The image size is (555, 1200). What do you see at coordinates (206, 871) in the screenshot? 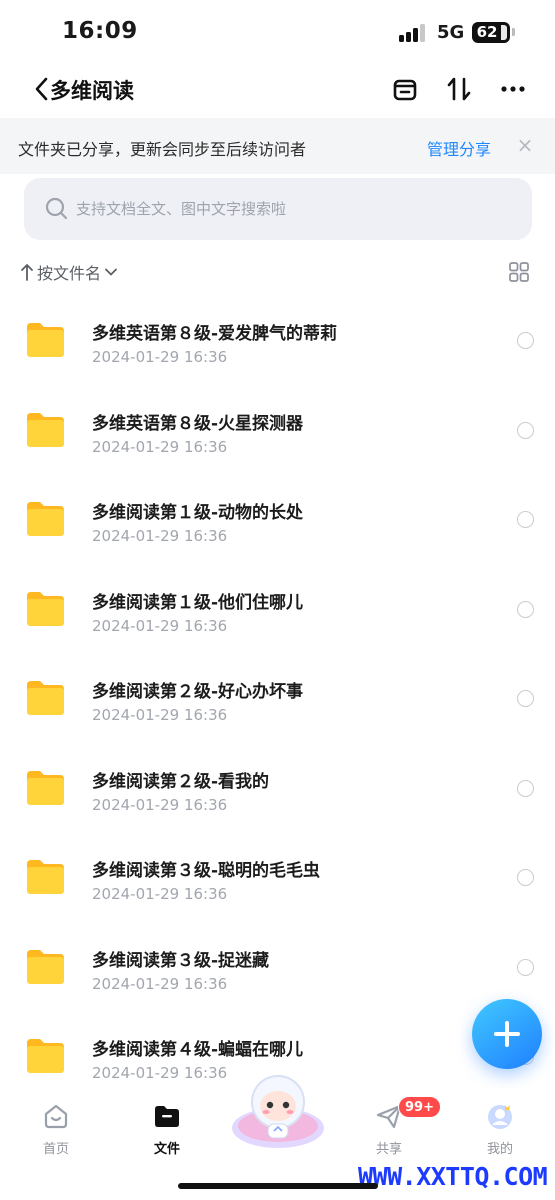
I see `file-name: 多维阅读第３级-聪明的毛毛虫` at bounding box center [206, 871].